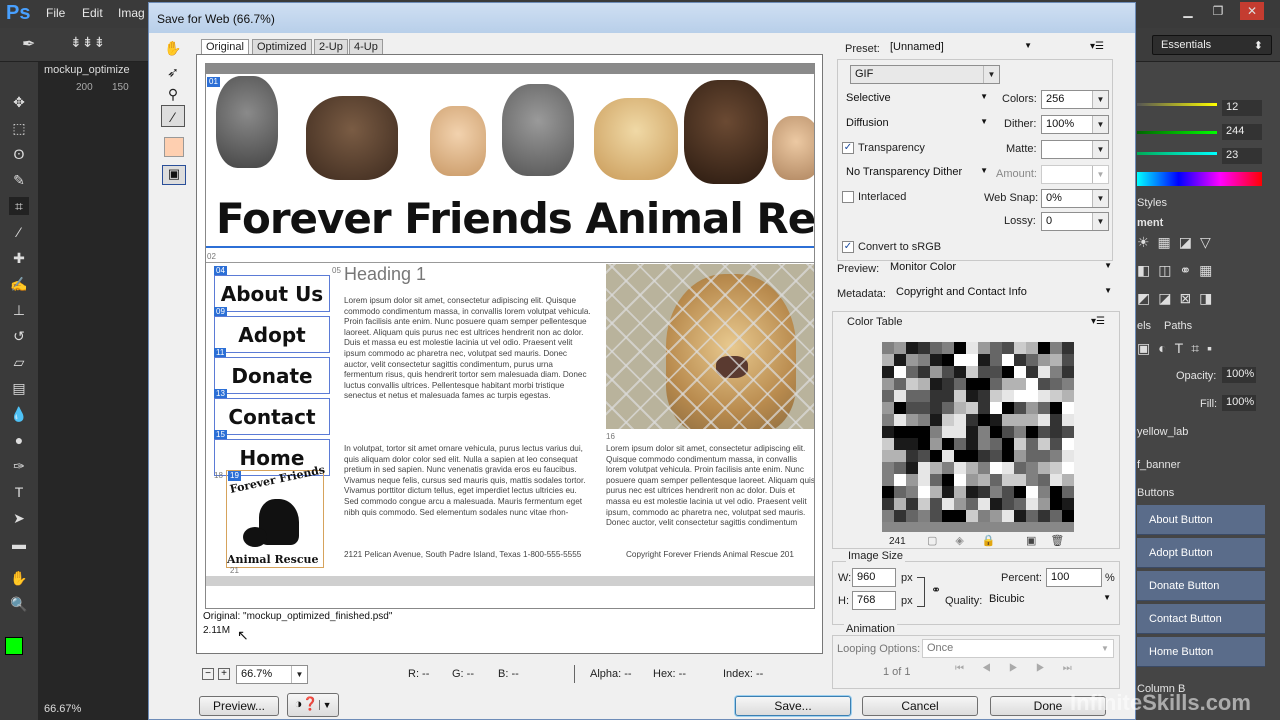 This screenshot has height=720, width=1280. What do you see at coordinates (1178, 242) in the screenshot?
I see `adjustment-icons: ☀▦◪▽` at bounding box center [1178, 242].